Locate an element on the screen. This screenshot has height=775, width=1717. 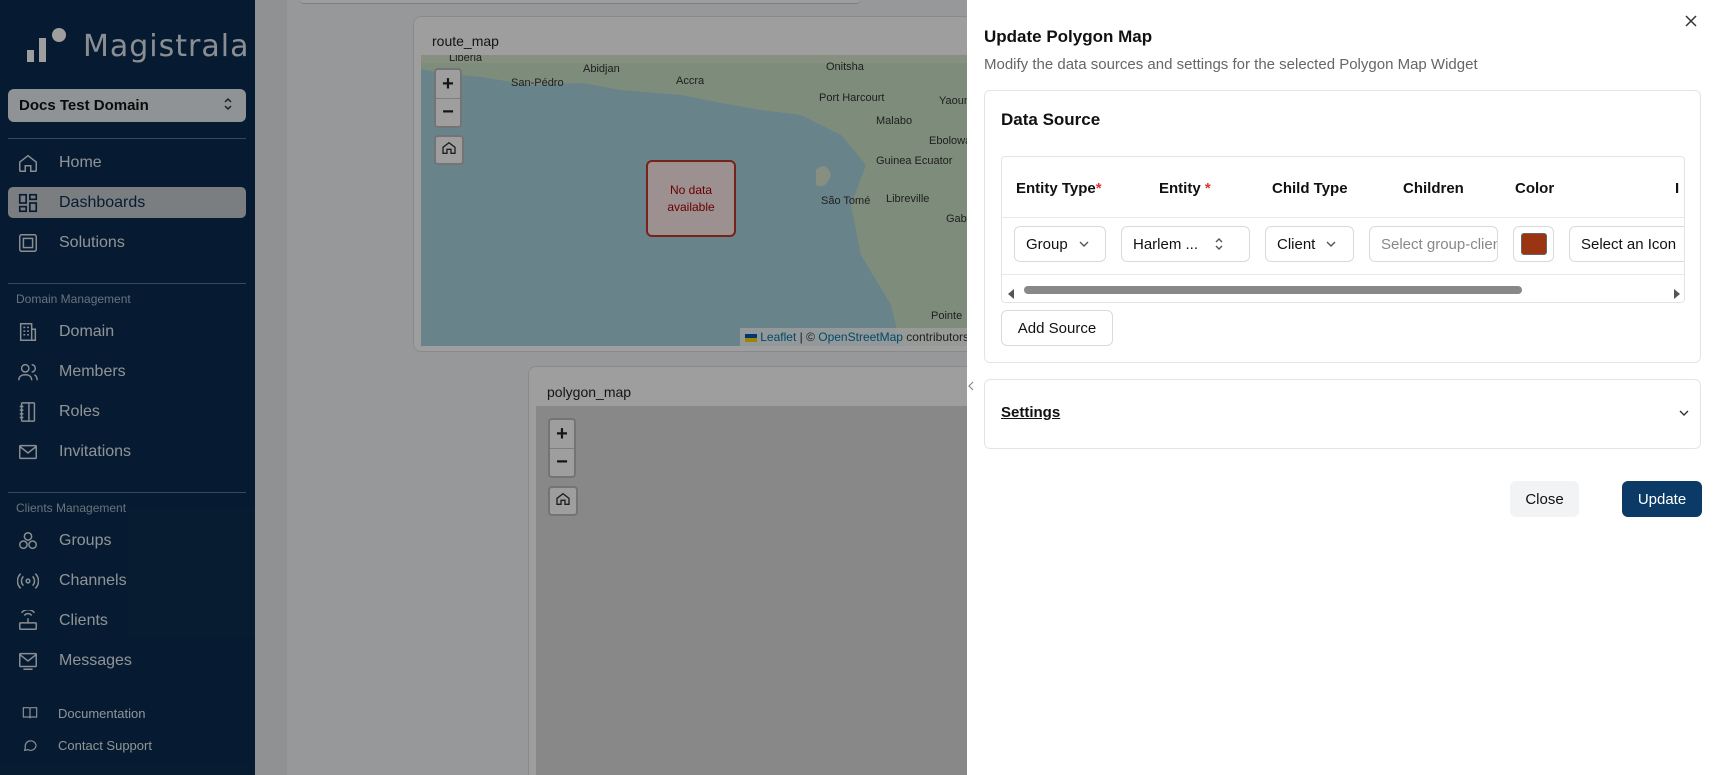
column-entity: Entity * is located at coordinates (1185, 188).